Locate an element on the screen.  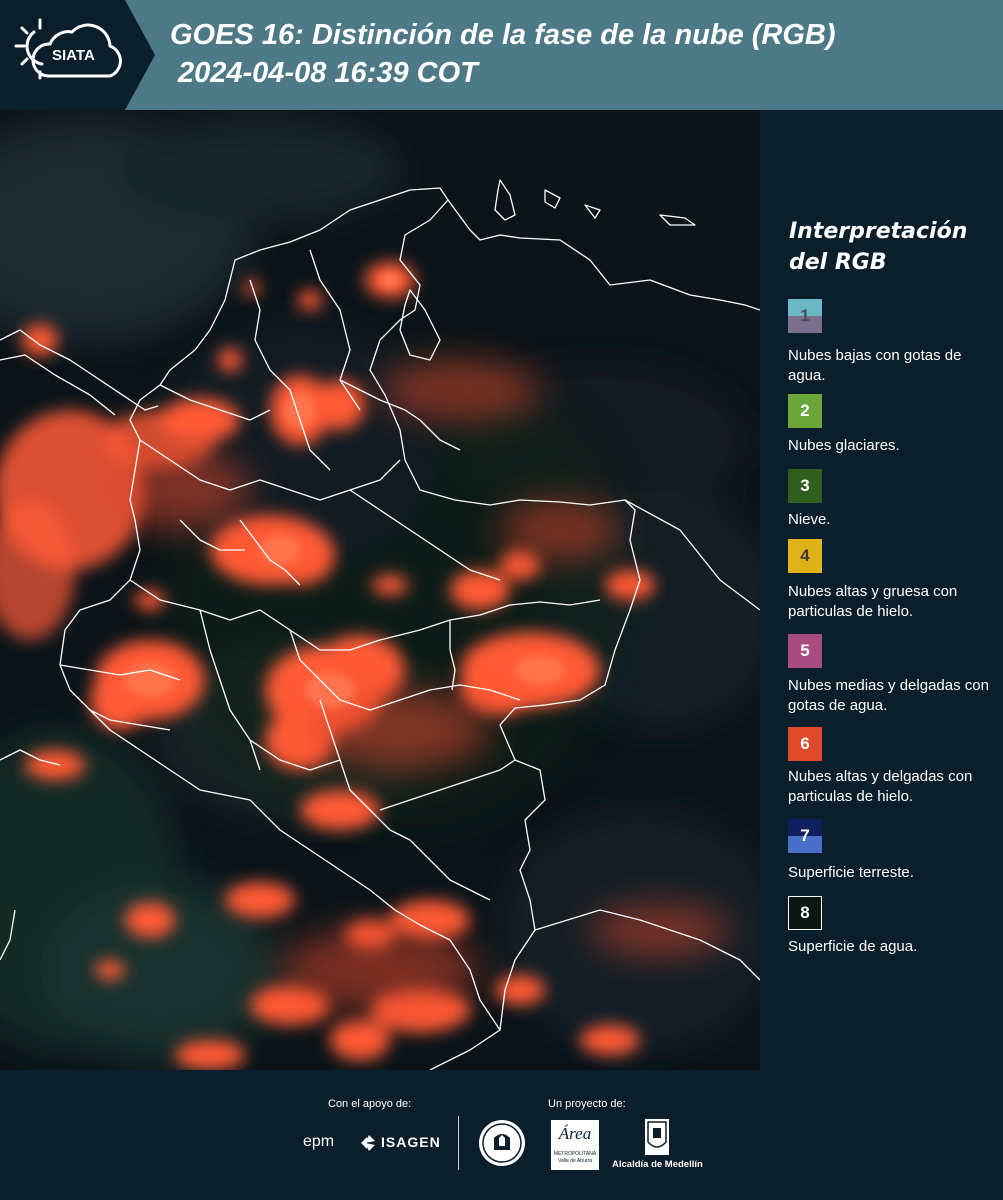
amva-logo: Área METROPOLITANA Valle de Aburrá is located at coordinates (575, 1145).